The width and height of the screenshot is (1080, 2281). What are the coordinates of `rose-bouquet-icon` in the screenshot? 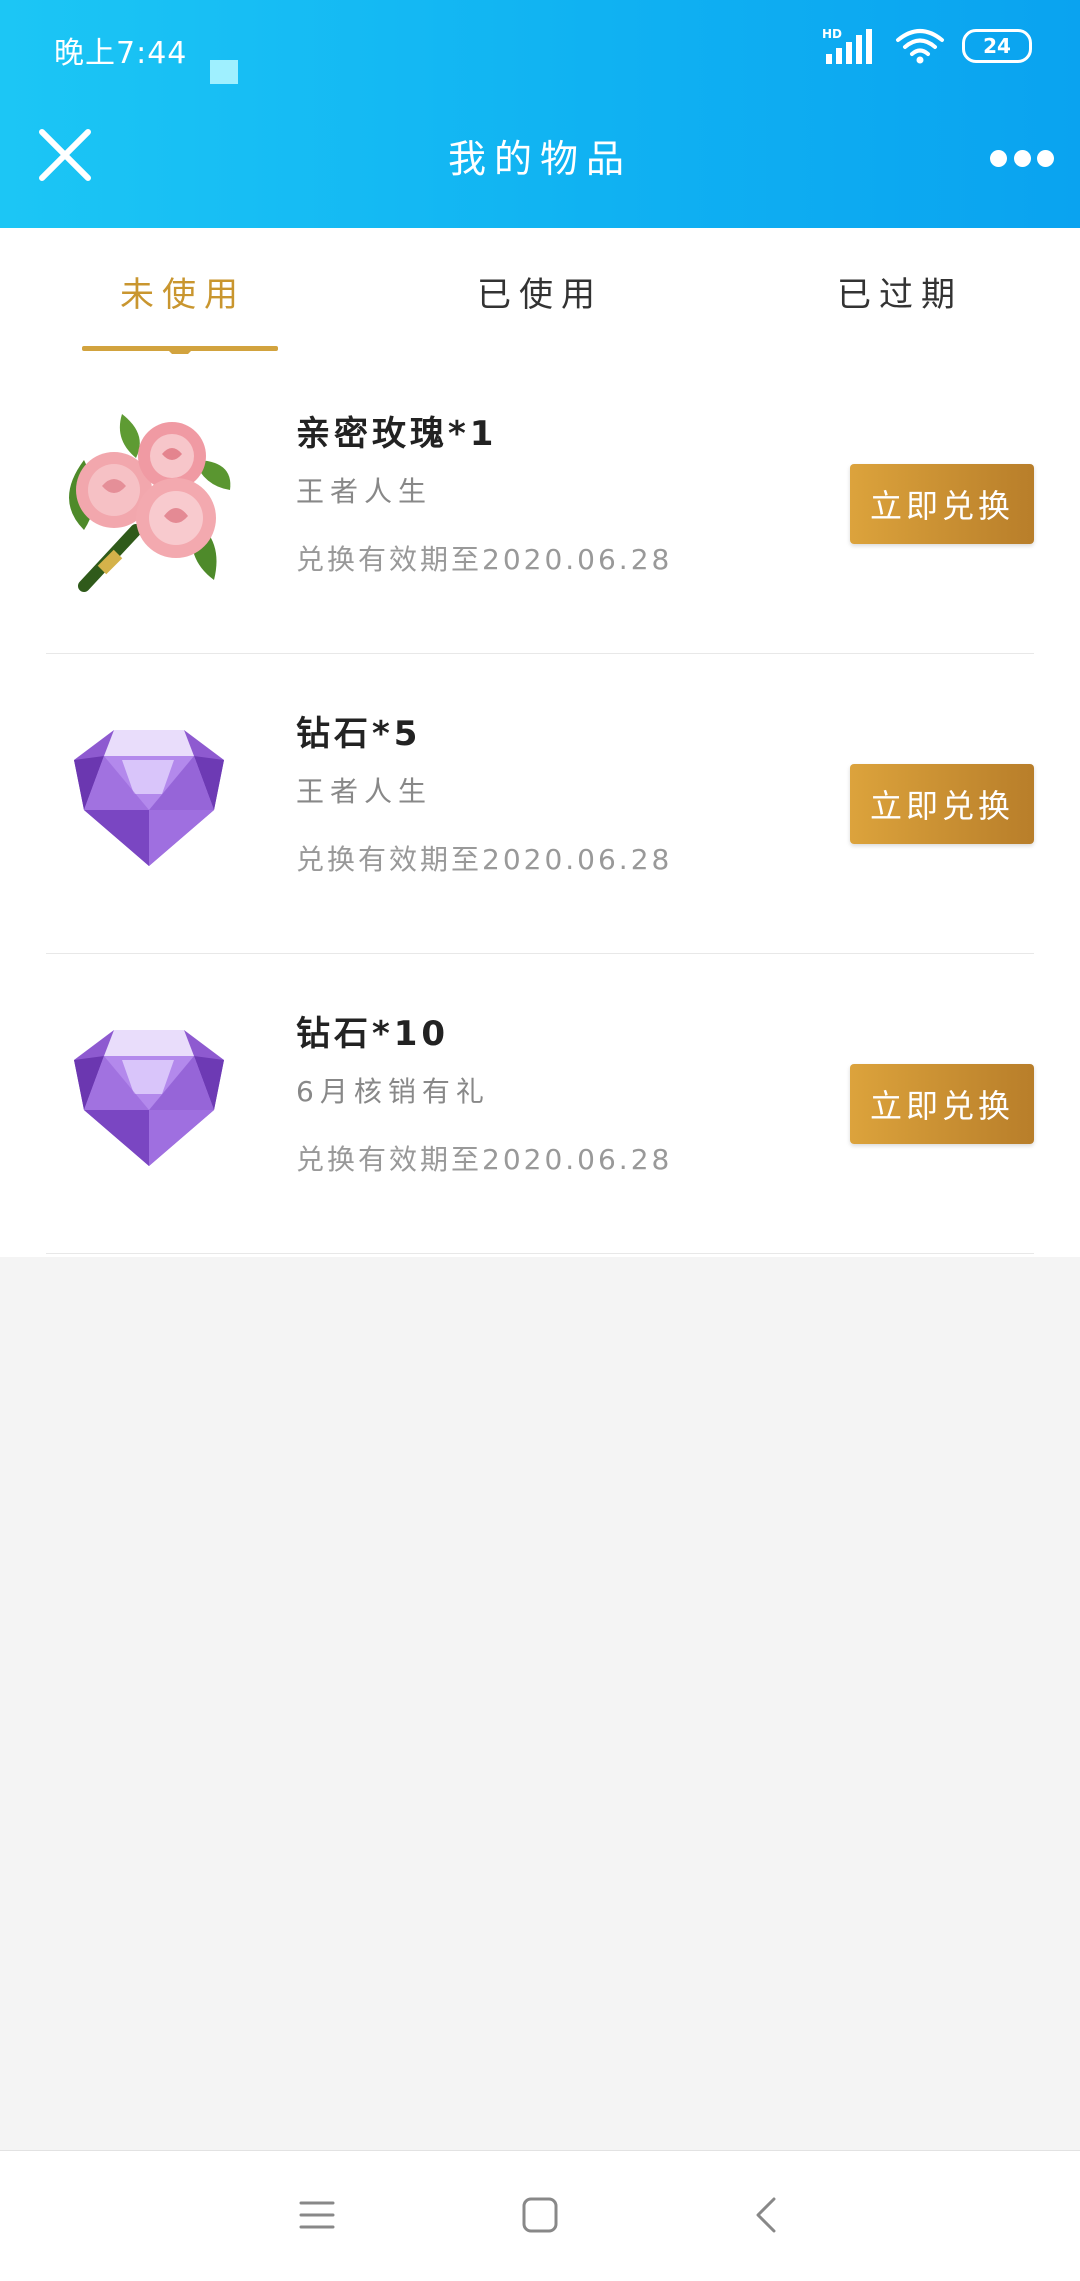 It's located at (150, 503).